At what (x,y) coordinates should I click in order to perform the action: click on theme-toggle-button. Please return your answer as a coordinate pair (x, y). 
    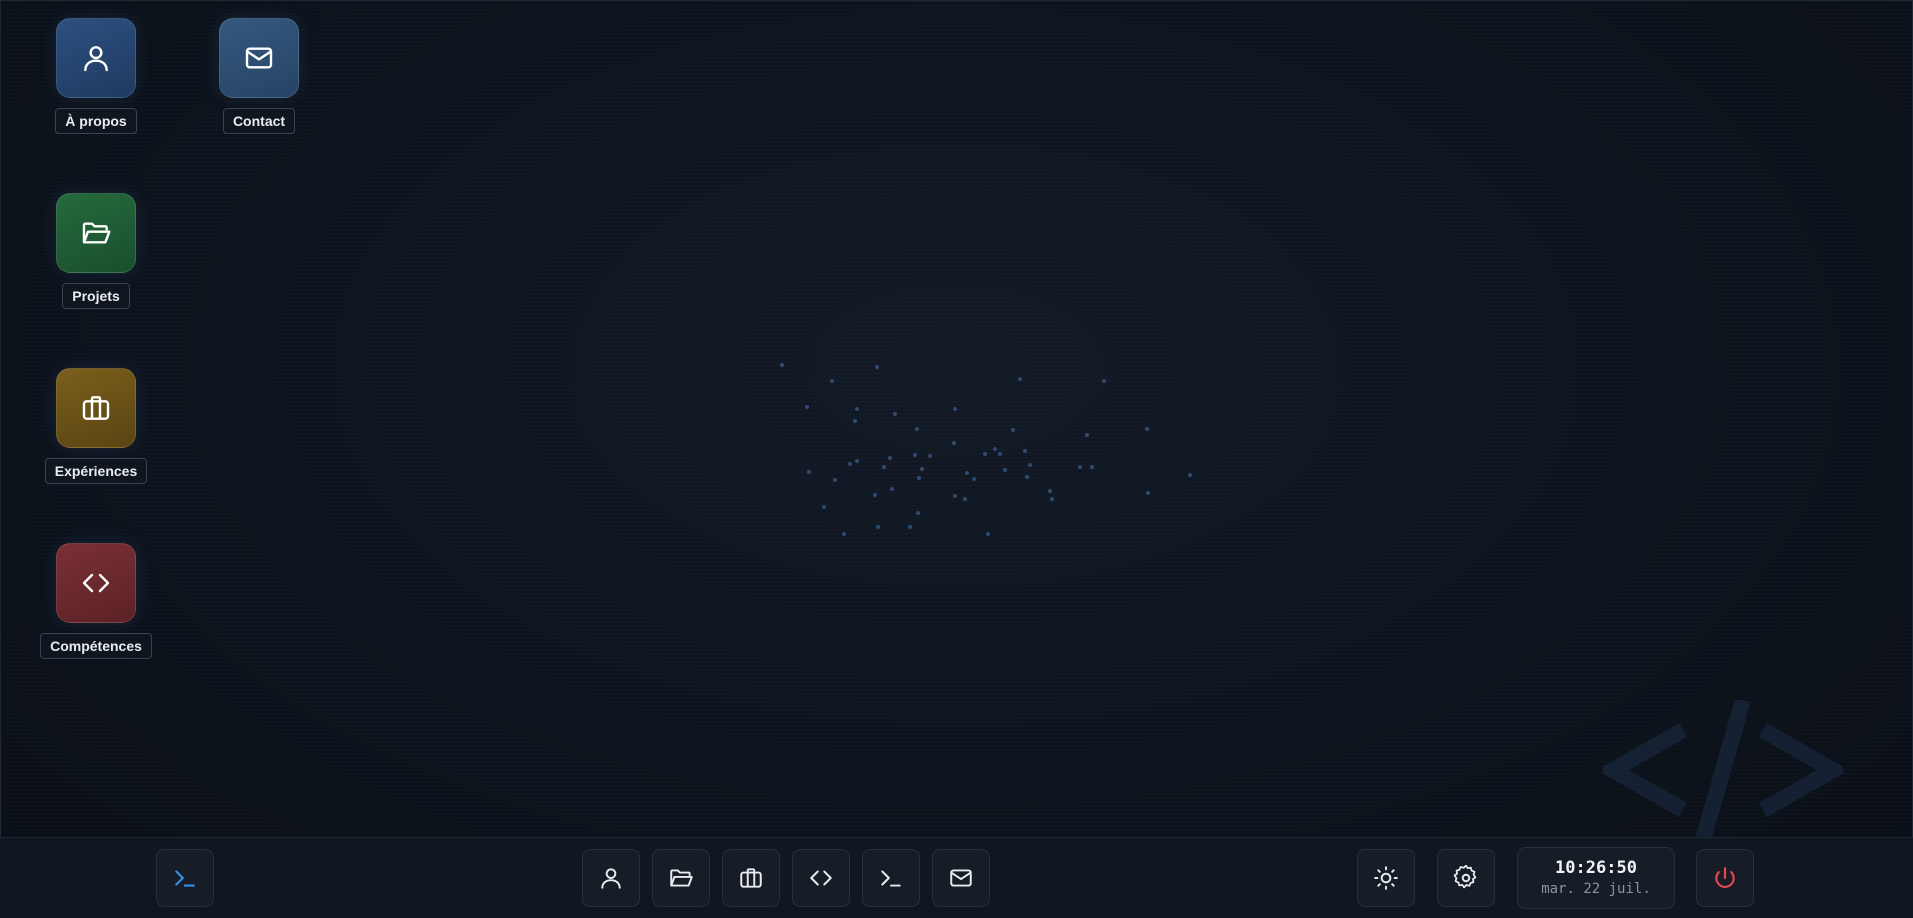
    Looking at the image, I should click on (1386, 878).